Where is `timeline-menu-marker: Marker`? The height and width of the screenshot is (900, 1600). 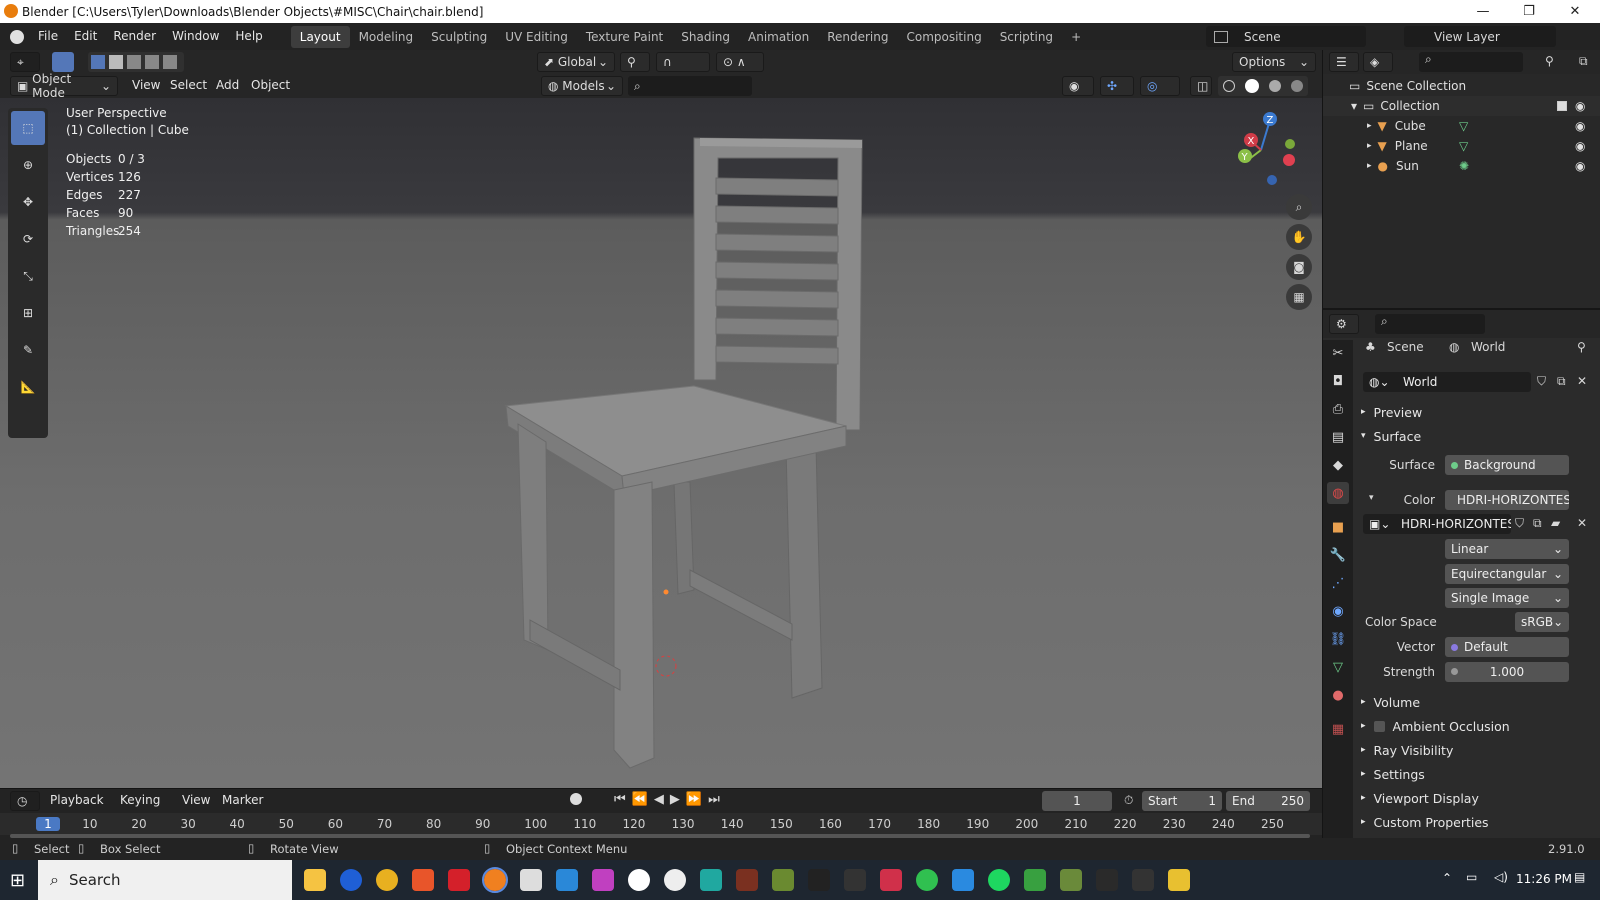 timeline-menu-marker: Marker is located at coordinates (242, 800).